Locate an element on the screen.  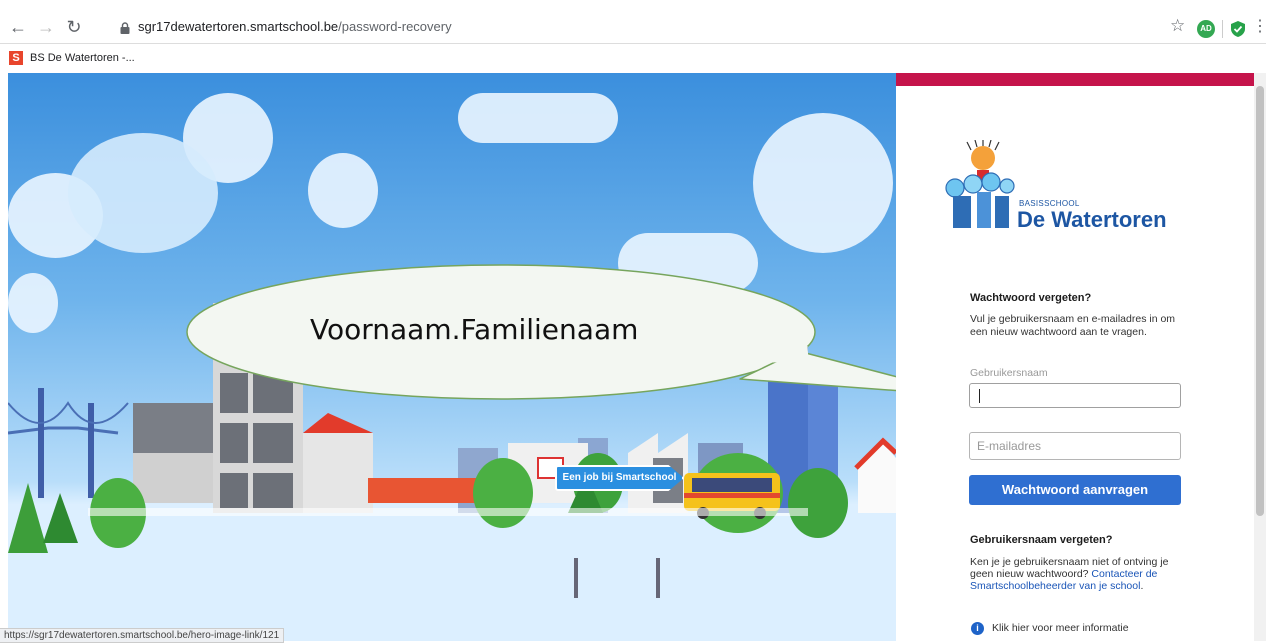
text-caret is located at coordinates (979, 396).